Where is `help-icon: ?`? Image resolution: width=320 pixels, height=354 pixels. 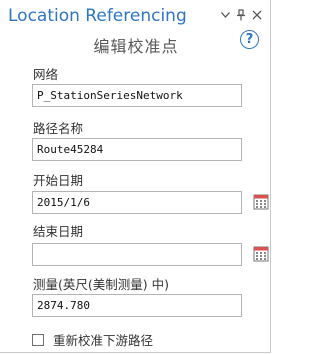 help-icon: ? is located at coordinates (249, 39).